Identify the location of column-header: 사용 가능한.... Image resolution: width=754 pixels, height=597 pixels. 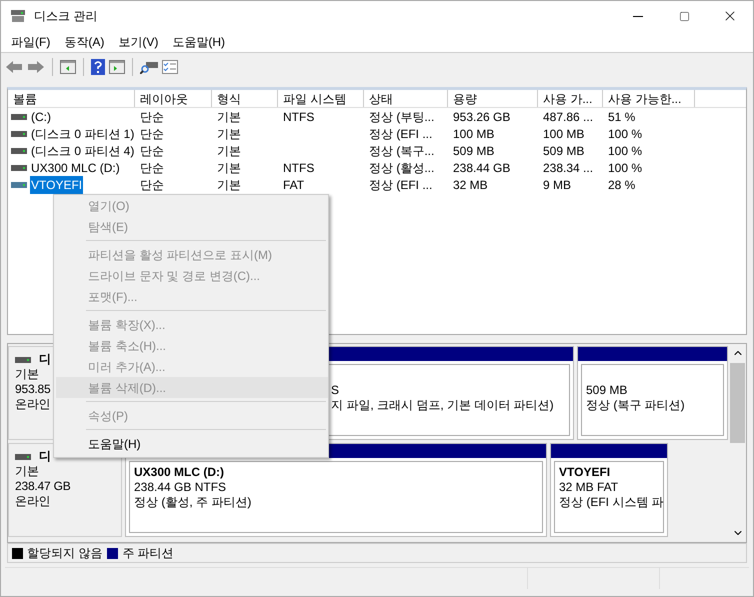
(649, 98).